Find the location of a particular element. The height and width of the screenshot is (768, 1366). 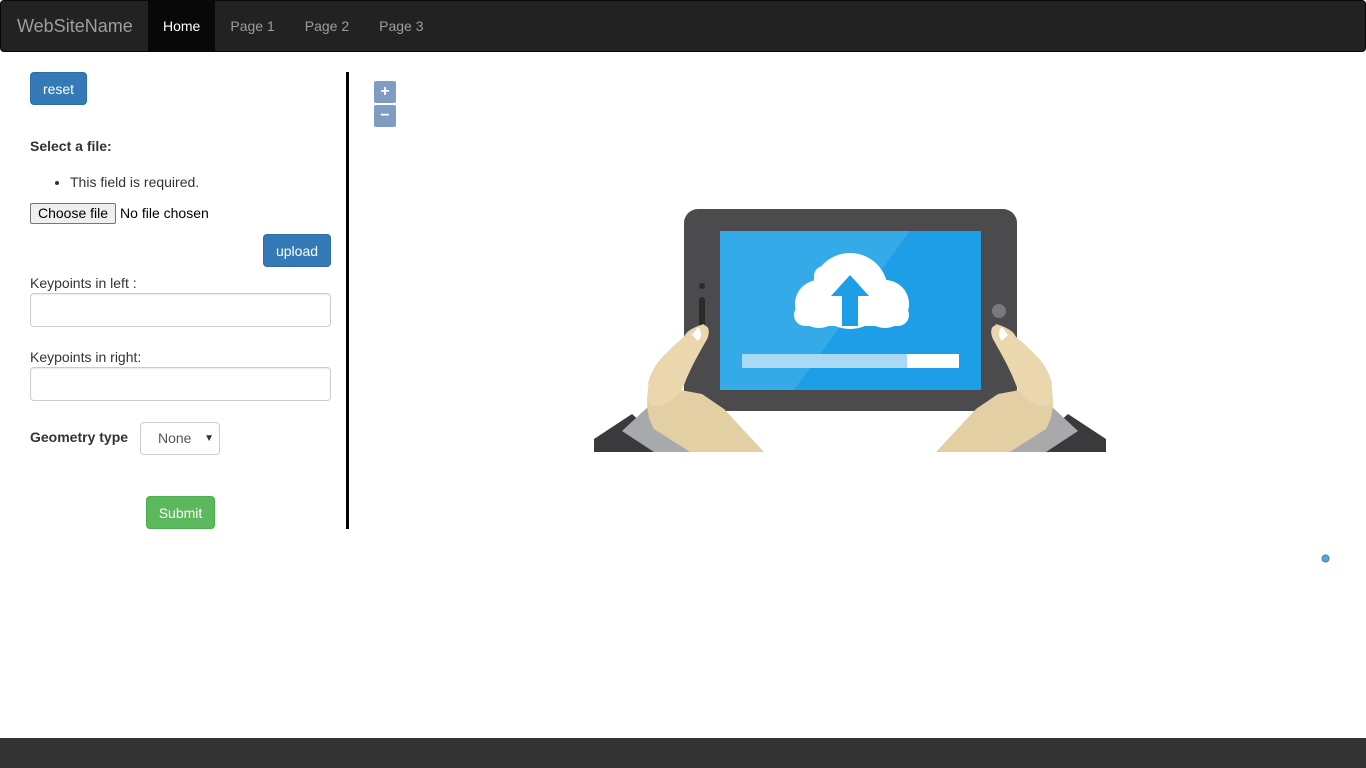

select-file-label: Select a file: is located at coordinates (71, 146).